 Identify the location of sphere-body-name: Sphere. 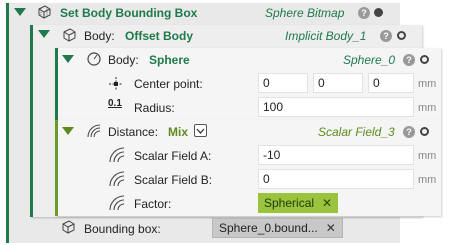
(169, 60).